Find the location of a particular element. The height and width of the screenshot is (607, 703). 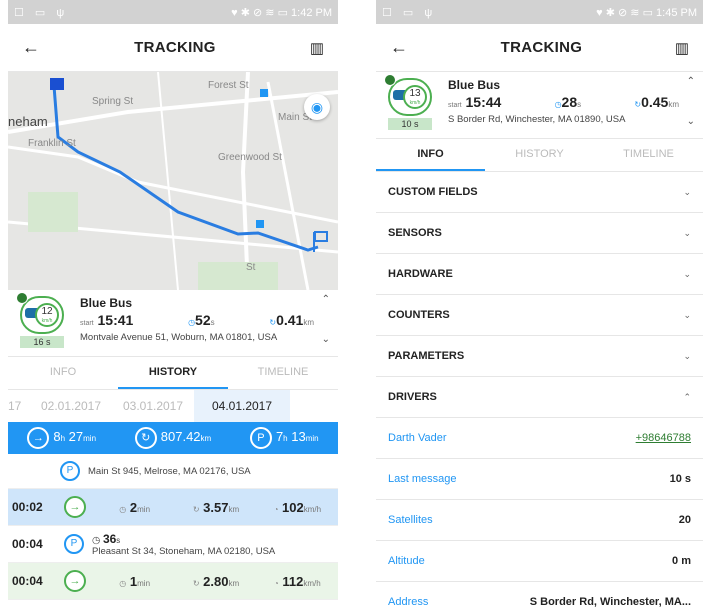

table-row: 00:02 → ◷ 2min ↻ 3.57km ◔ 102km/h is located at coordinates (173, 507).